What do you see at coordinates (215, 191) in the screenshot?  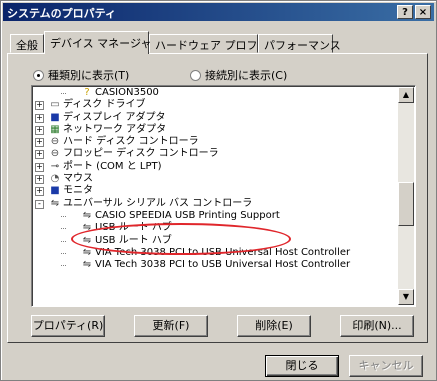 I see `tree-category: + ■ モニタ` at bounding box center [215, 191].